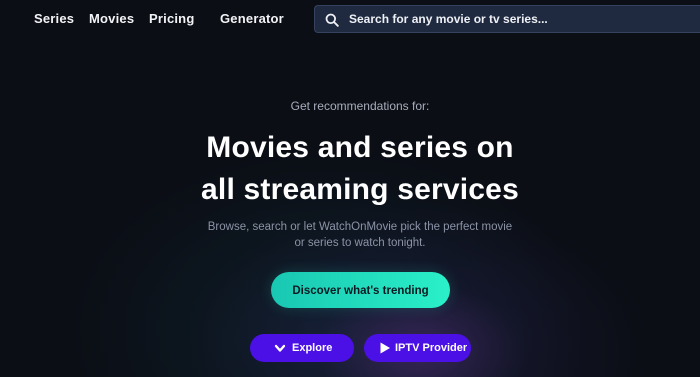  What do you see at coordinates (54, 18) in the screenshot?
I see `nav-link-series: Series` at bounding box center [54, 18].